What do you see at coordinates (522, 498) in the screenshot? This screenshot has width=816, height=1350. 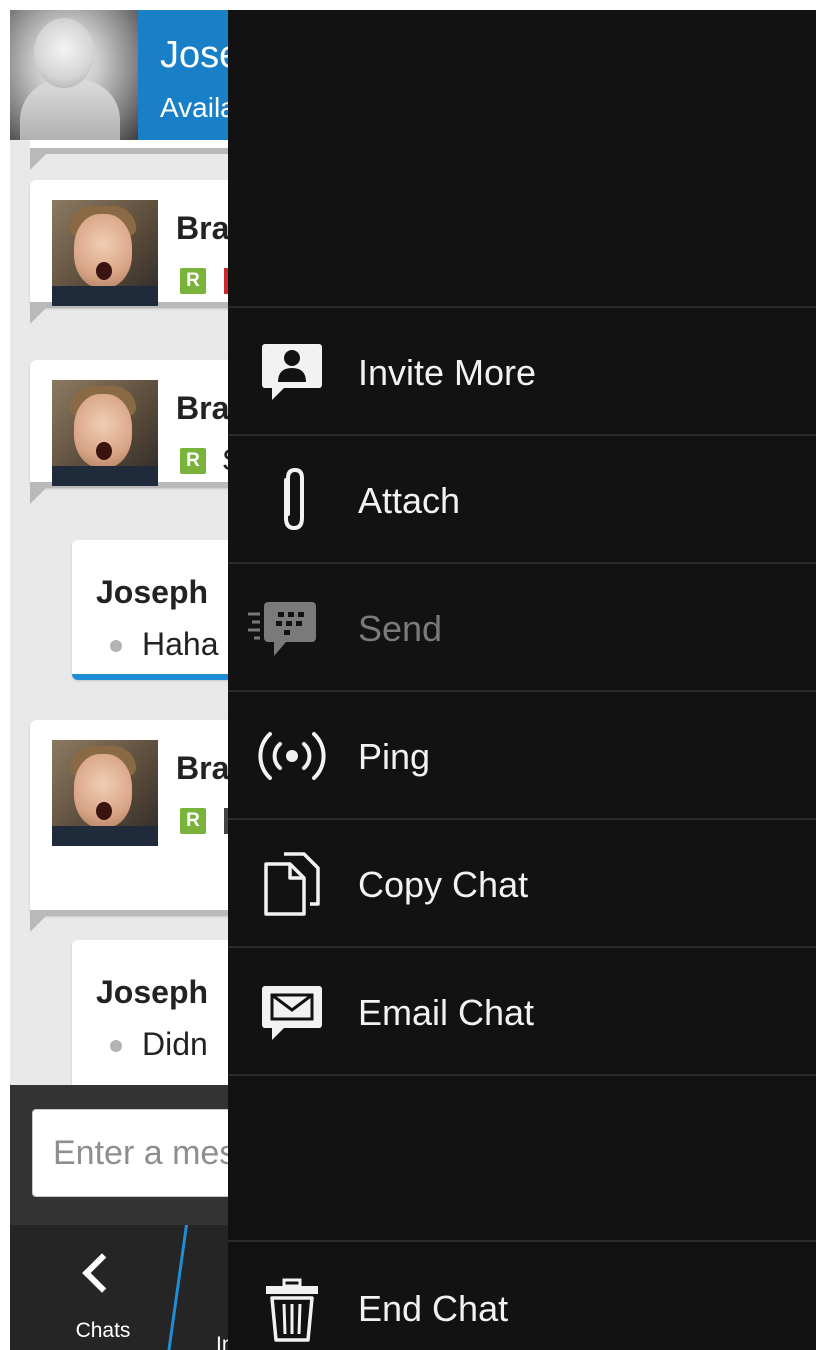 I see `menu-item-attach: Attach` at bounding box center [522, 498].